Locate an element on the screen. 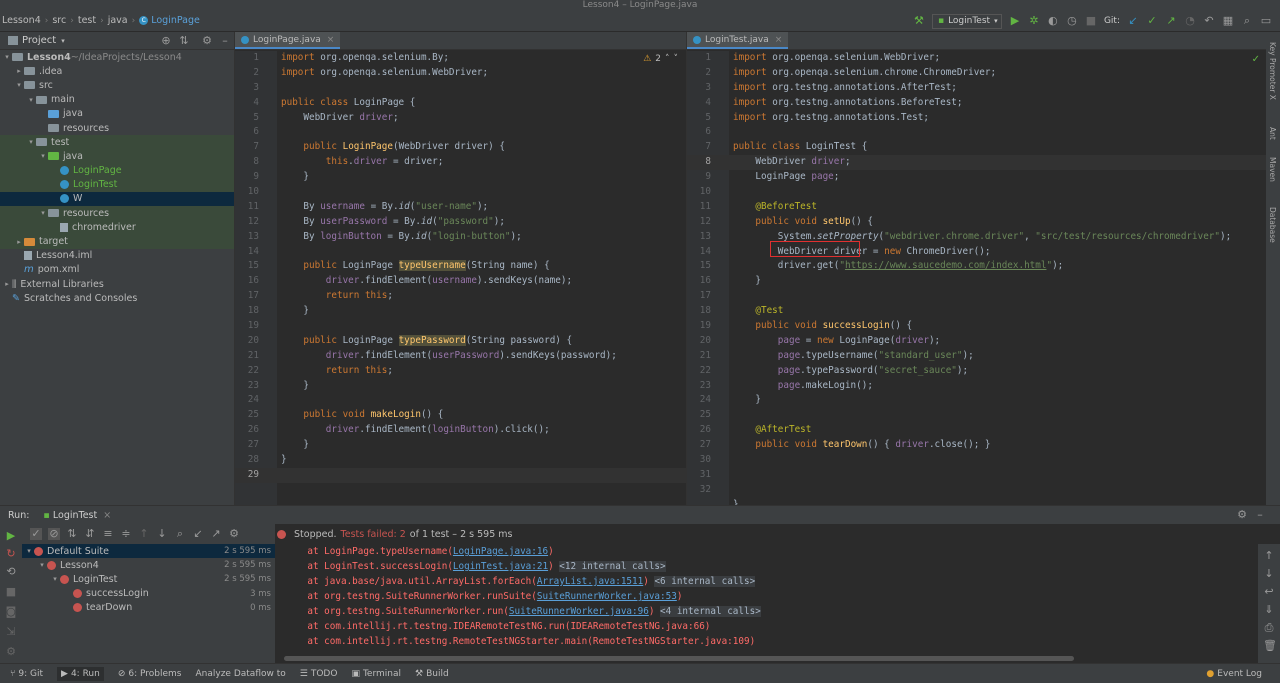  sort-duration-icon: ⇵ is located at coordinates (90, 534).